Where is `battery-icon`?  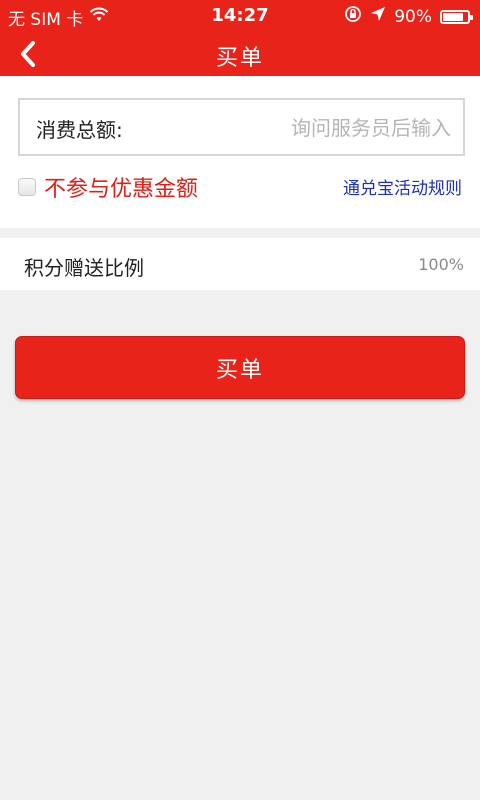 battery-icon is located at coordinates (456, 16).